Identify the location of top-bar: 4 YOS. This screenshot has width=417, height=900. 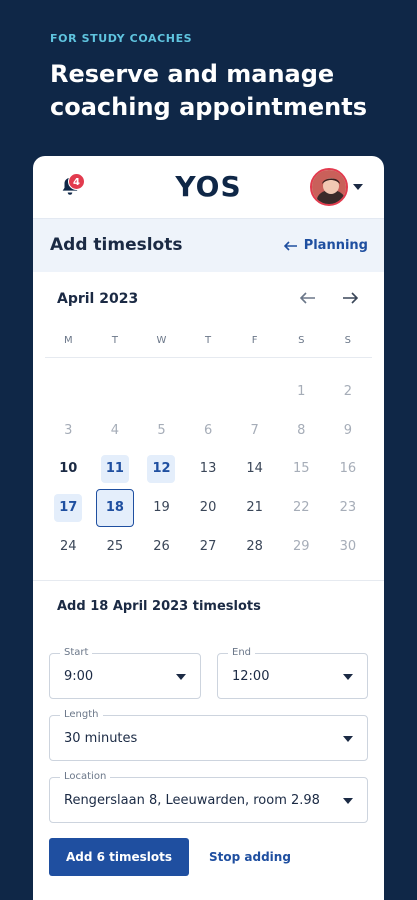
(208, 187).